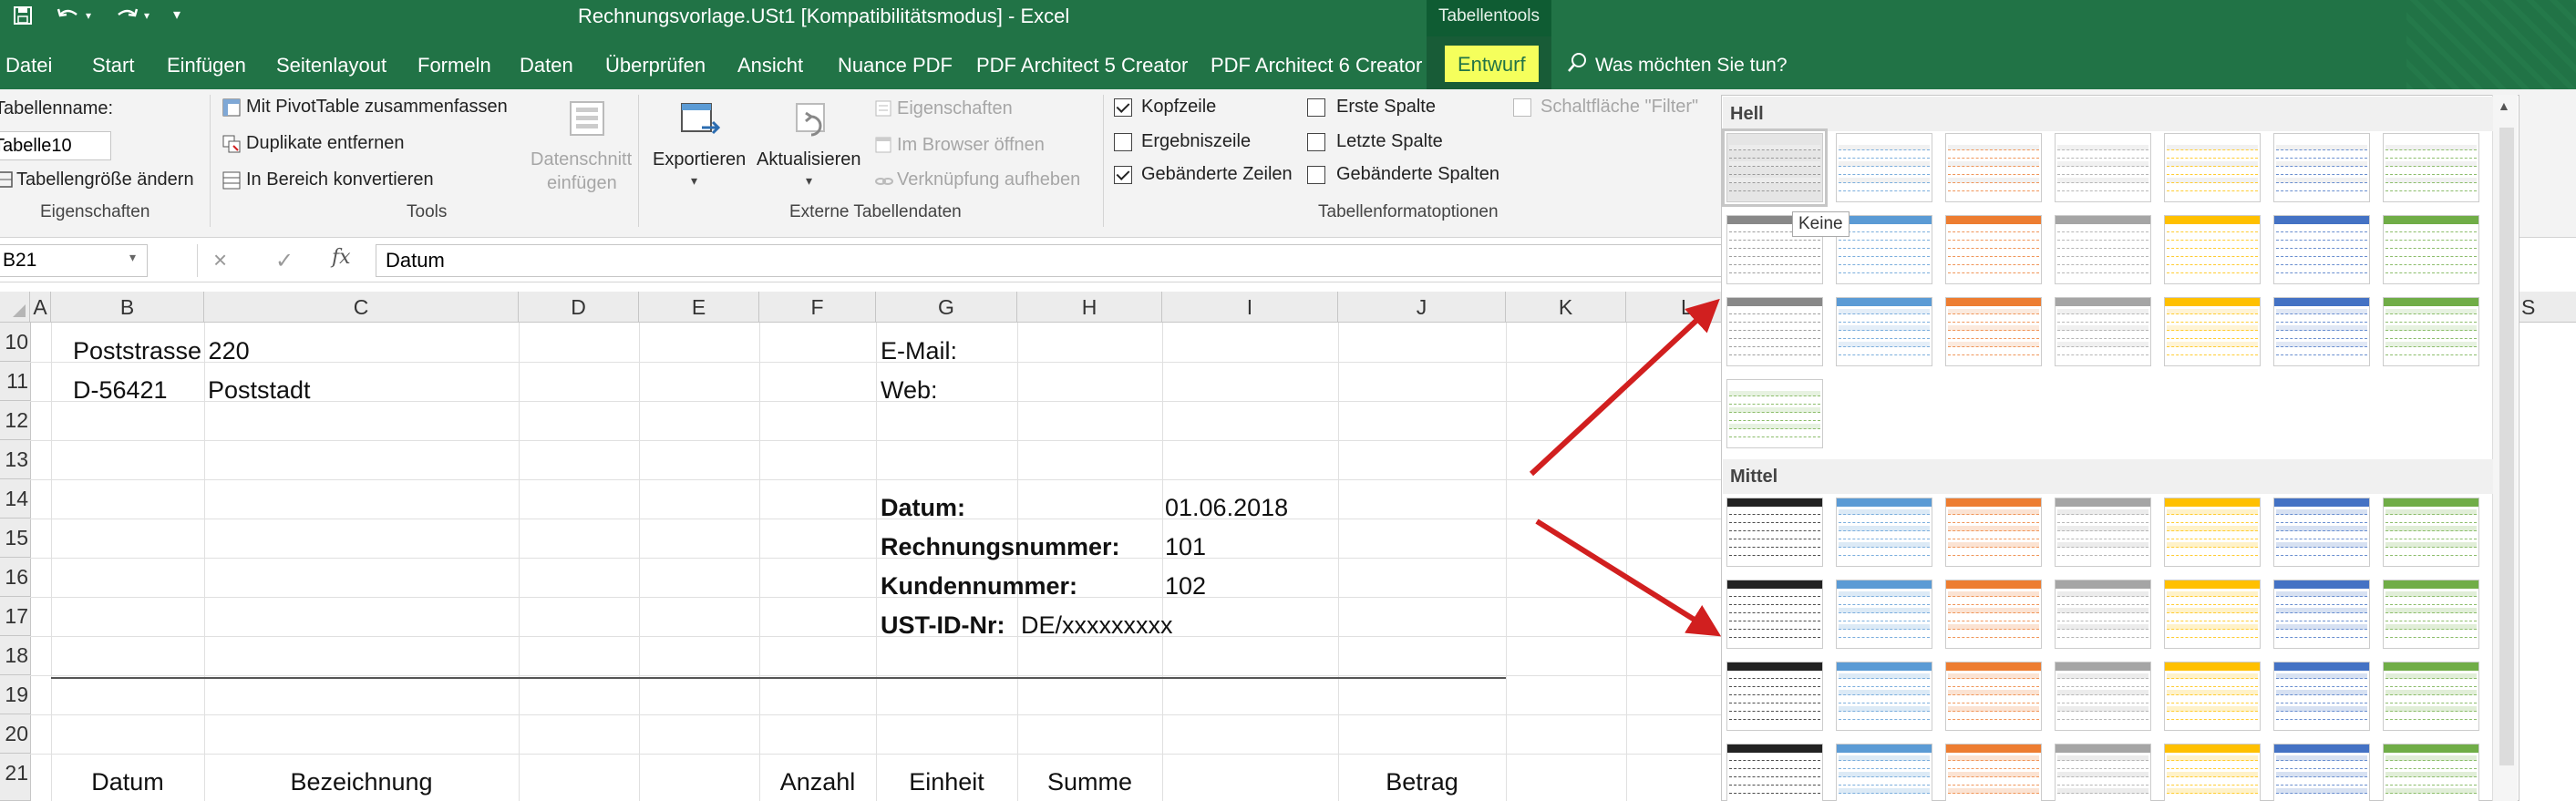 This screenshot has width=2576, height=801. I want to click on column-header-i: I, so click(1250, 307).